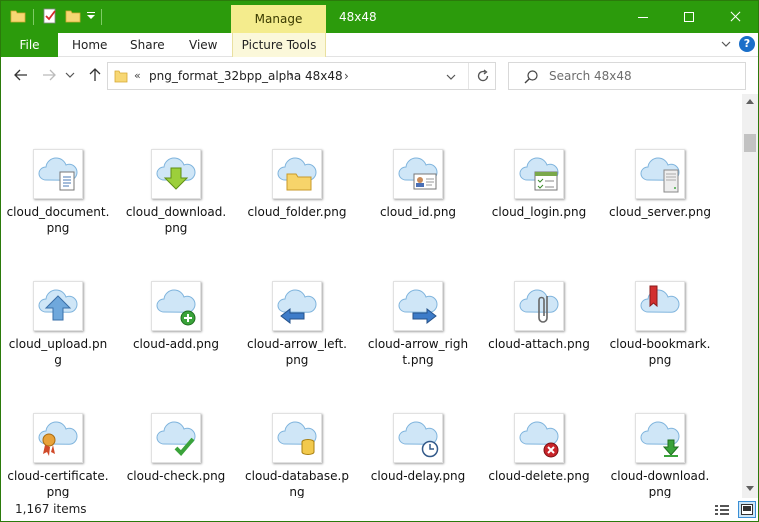 Image resolution: width=759 pixels, height=522 pixels. Describe the element at coordinates (279, 45) in the screenshot. I see `tab-picture-tools: Picture Tools` at that location.